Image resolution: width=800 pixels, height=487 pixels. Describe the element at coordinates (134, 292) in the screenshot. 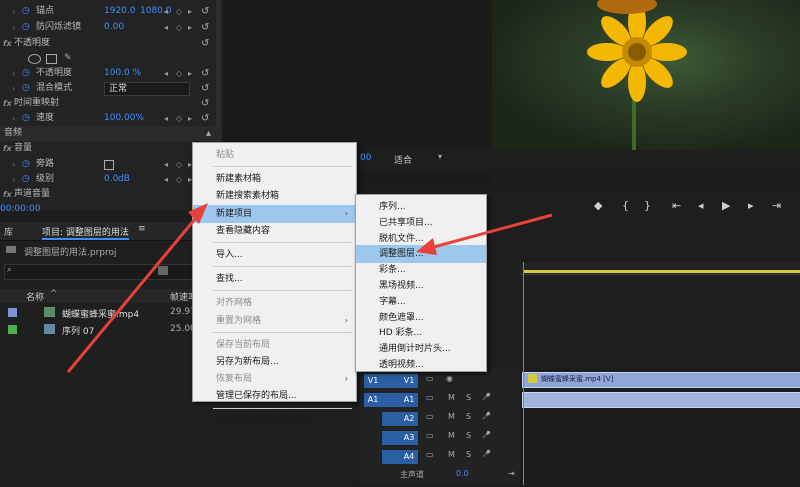

I see `arrow-line-left` at that location.